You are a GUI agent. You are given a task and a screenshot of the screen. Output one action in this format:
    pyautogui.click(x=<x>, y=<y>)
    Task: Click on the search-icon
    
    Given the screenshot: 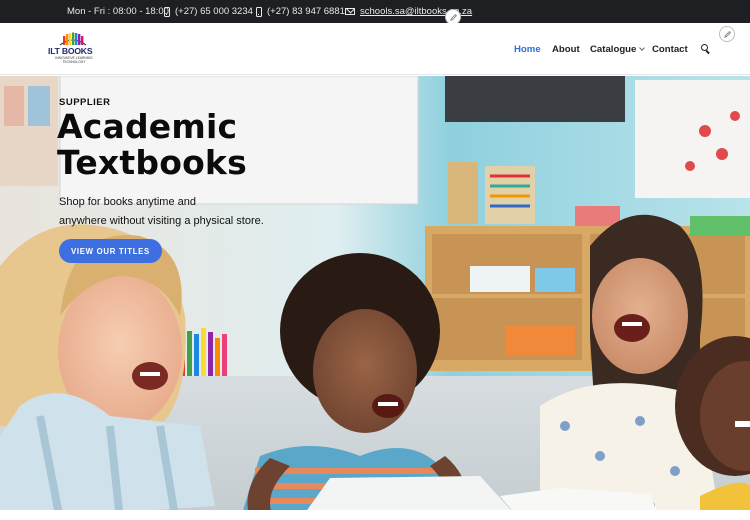 What is the action you would take?
    pyautogui.click(x=705, y=49)
    